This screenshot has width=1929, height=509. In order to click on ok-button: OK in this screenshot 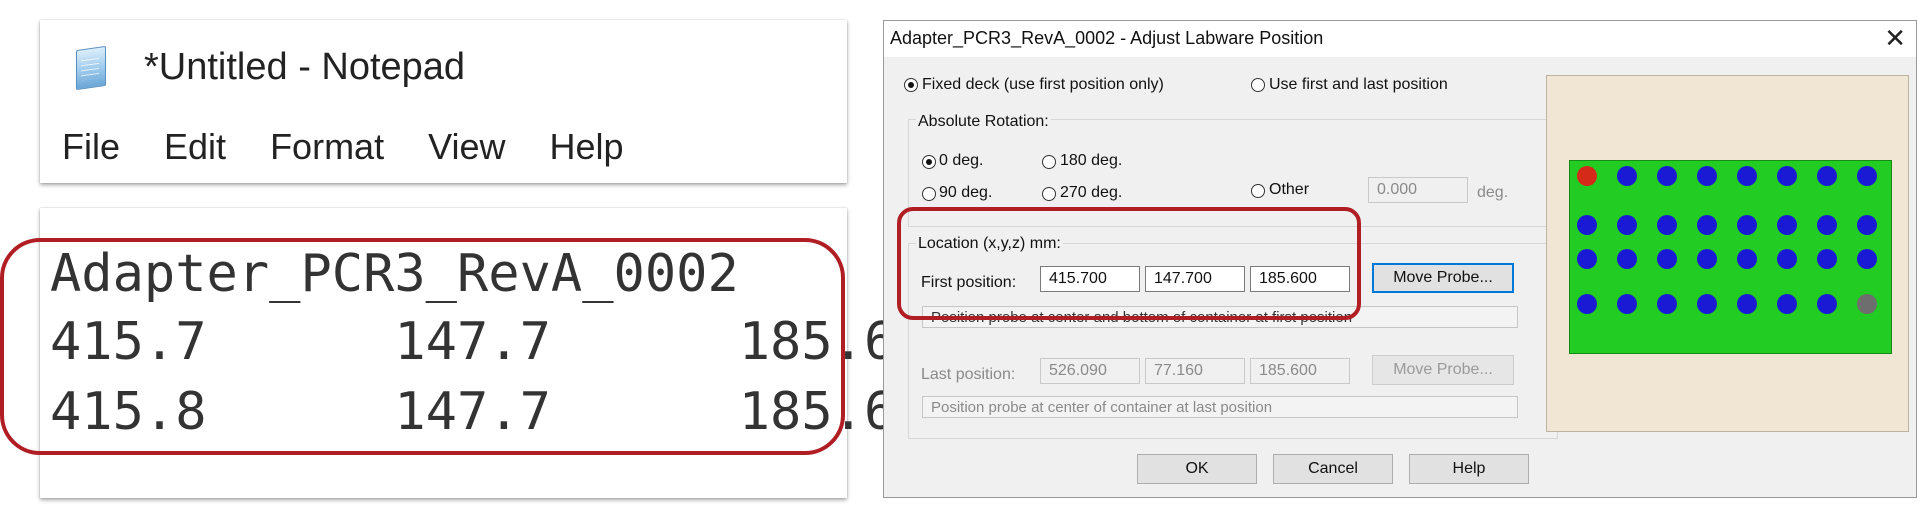, I will do `click(1197, 469)`.